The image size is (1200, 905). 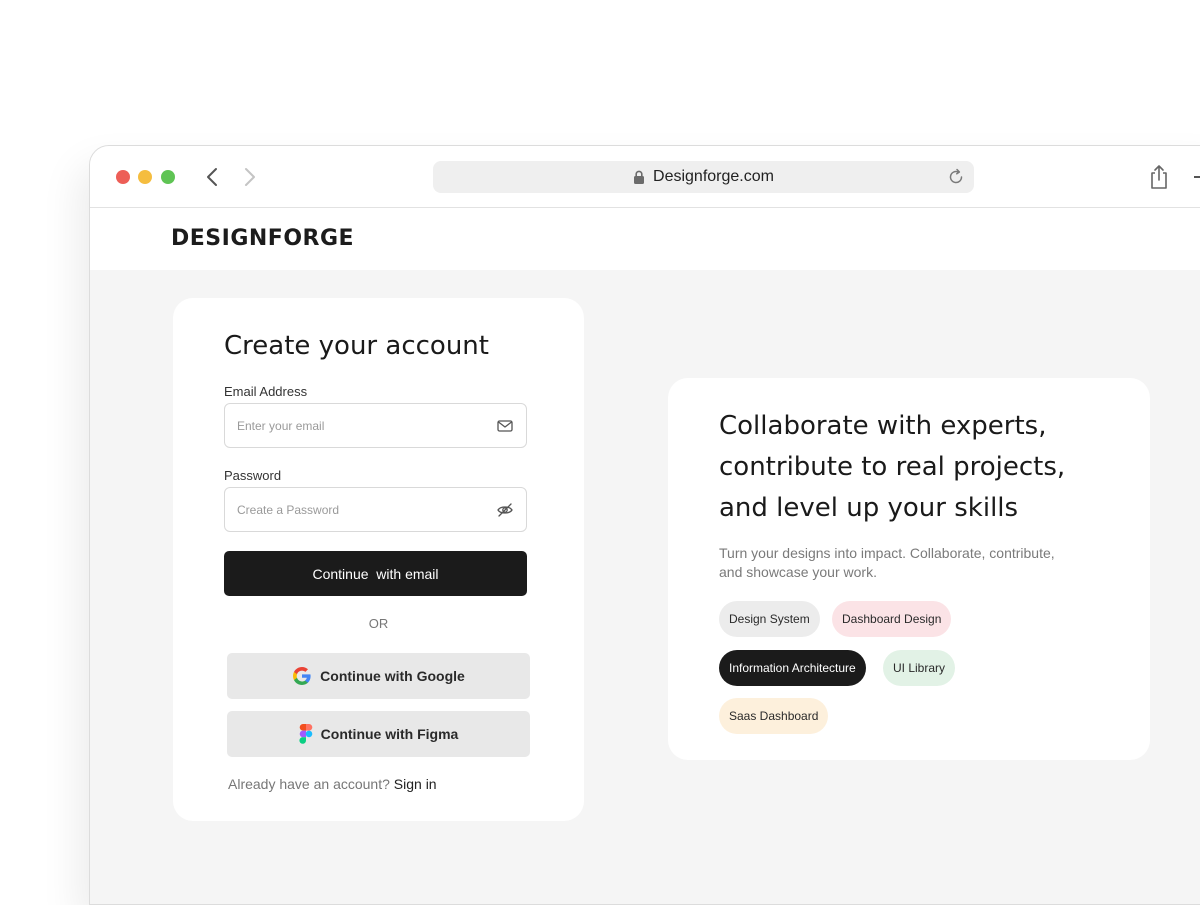 I want to click on new-tab-icon, so click(x=1197, y=177).